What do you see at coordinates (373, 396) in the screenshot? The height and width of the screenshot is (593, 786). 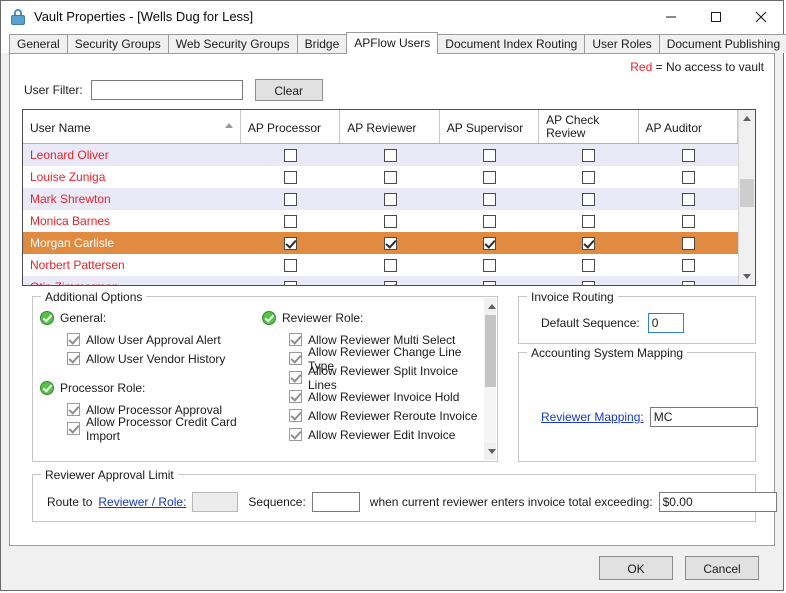 I see `option-allow-reviewer-invoice-hold: Allow Reviewer Invoice Hold` at bounding box center [373, 396].